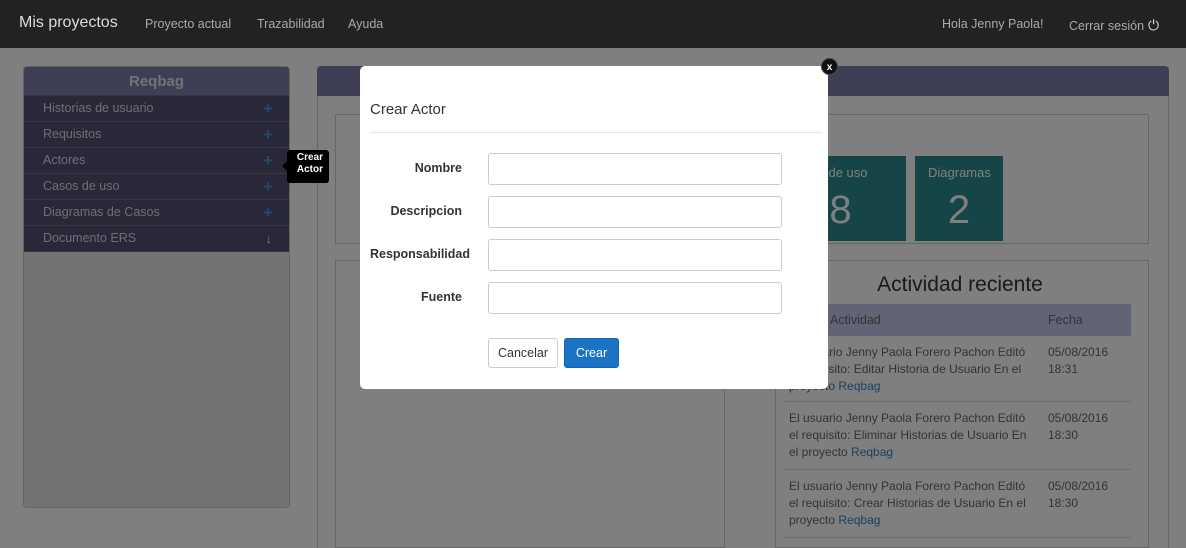 The height and width of the screenshot is (548, 1186). Describe the element at coordinates (1154, 25) in the screenshot. I see `power-icon: ⏻` at that location.